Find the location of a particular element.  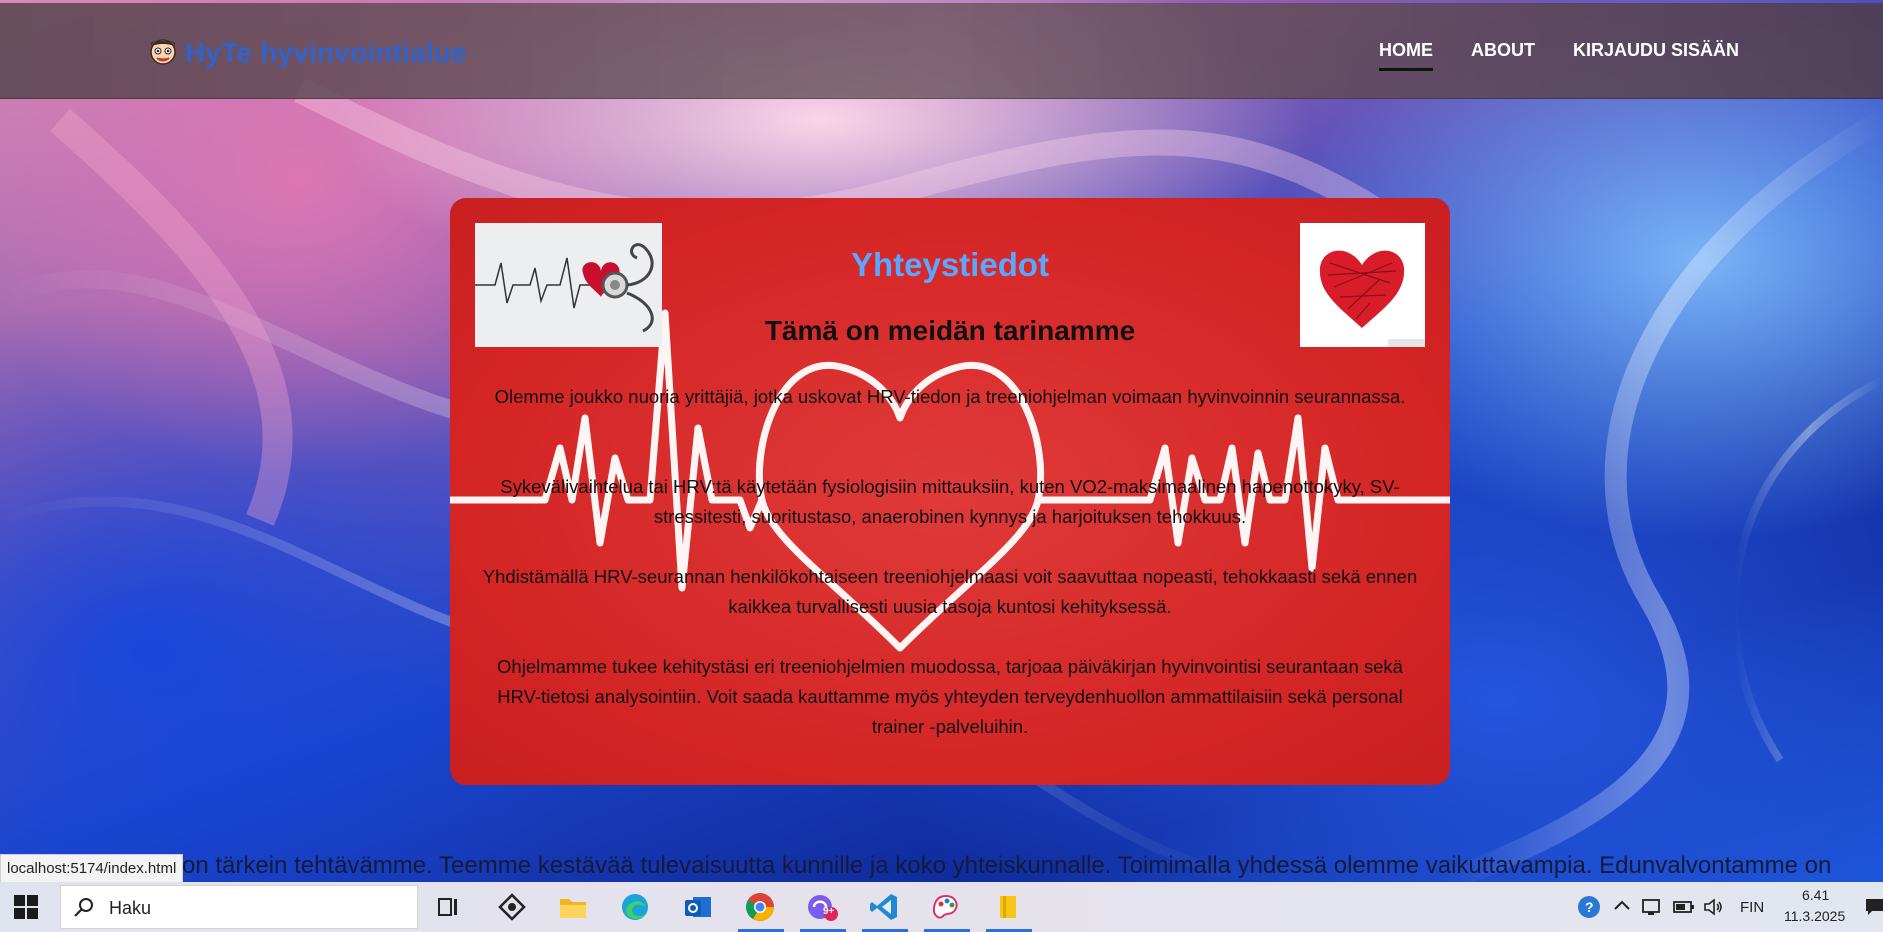

brand-link: HyTe hyvinvointialue is located at coordinates (306, 53).